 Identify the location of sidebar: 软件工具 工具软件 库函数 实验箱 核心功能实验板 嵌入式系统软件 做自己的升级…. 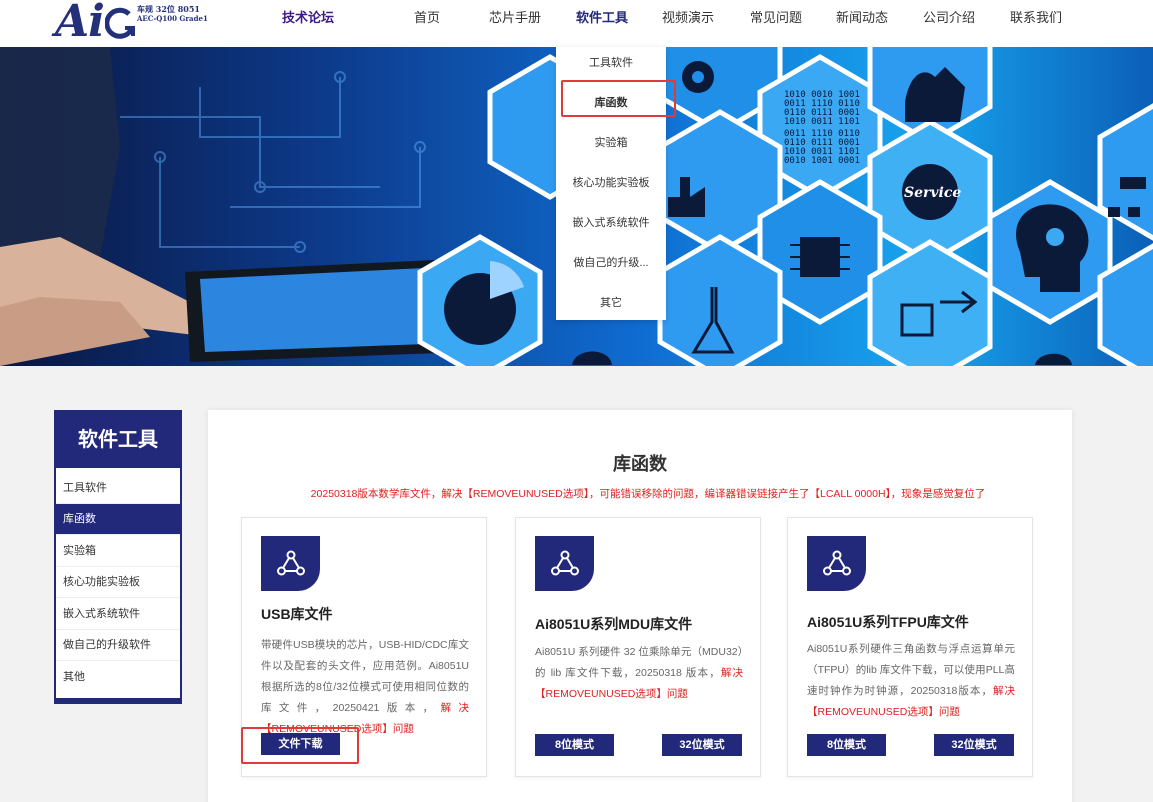
(118, 557).